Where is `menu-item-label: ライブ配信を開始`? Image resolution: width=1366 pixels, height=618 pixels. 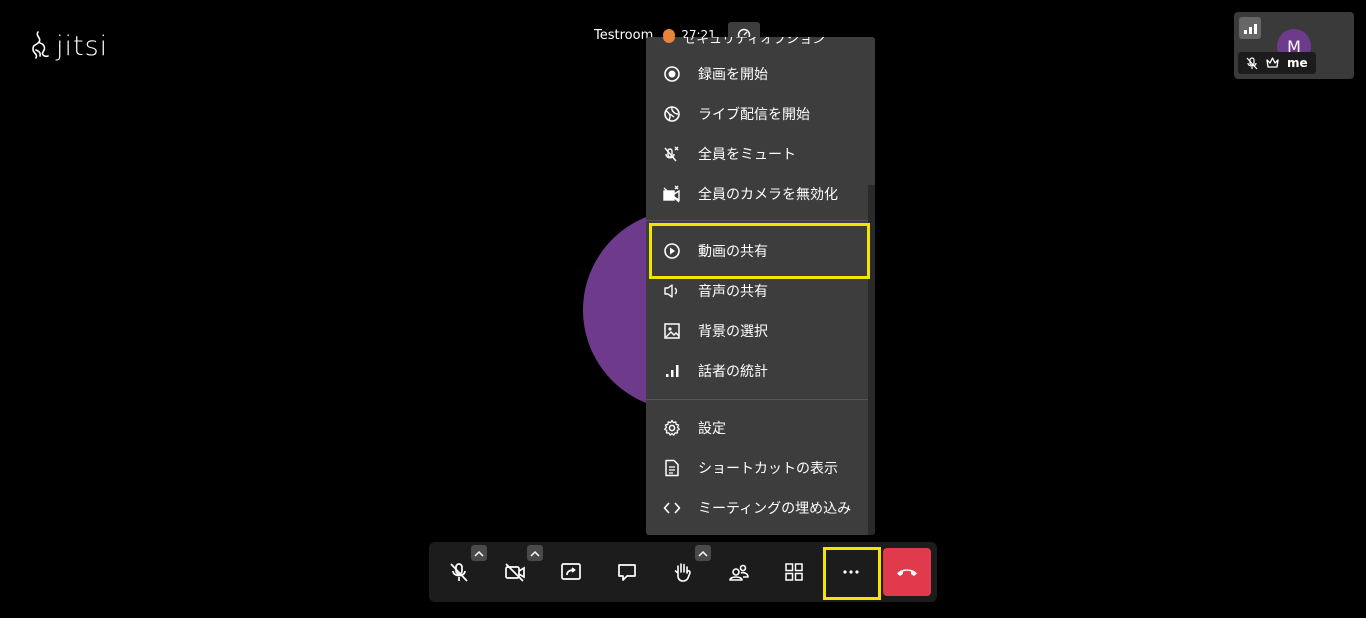
menu-item-label: ライブ配信を開始 is located at coordinates (754, 115).